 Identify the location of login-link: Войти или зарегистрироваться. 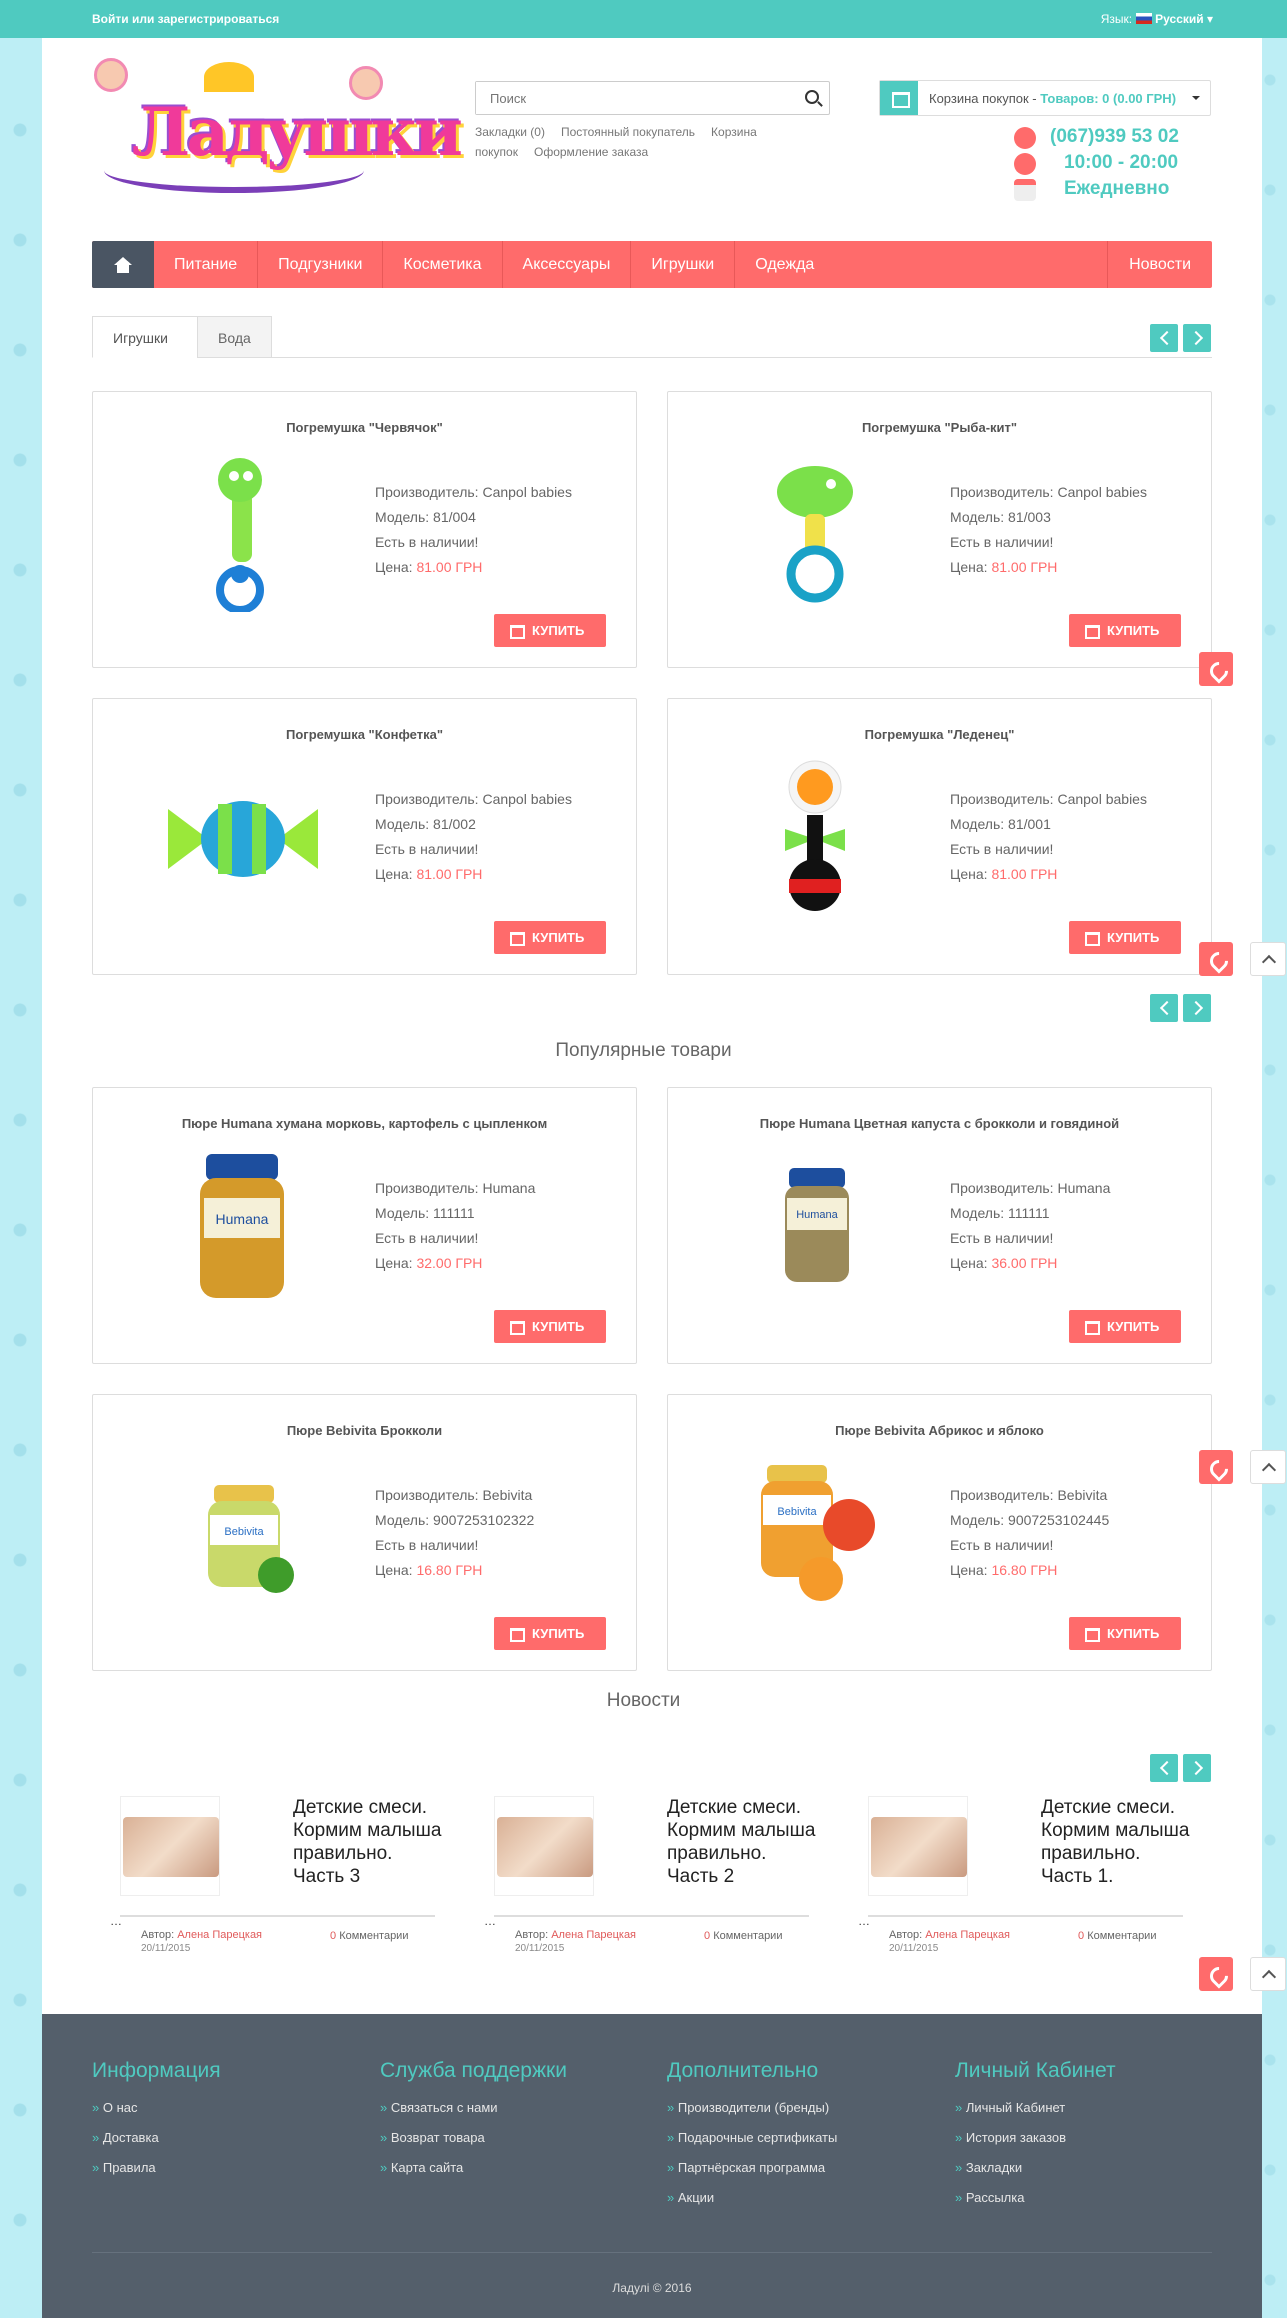
(185, 19).